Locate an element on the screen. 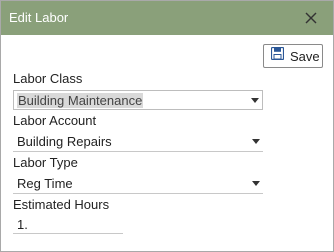 Image resolution: width=334 pixels, height=252 pixels. labor-type-select: Reg Time is located at coordinates (138, 184).